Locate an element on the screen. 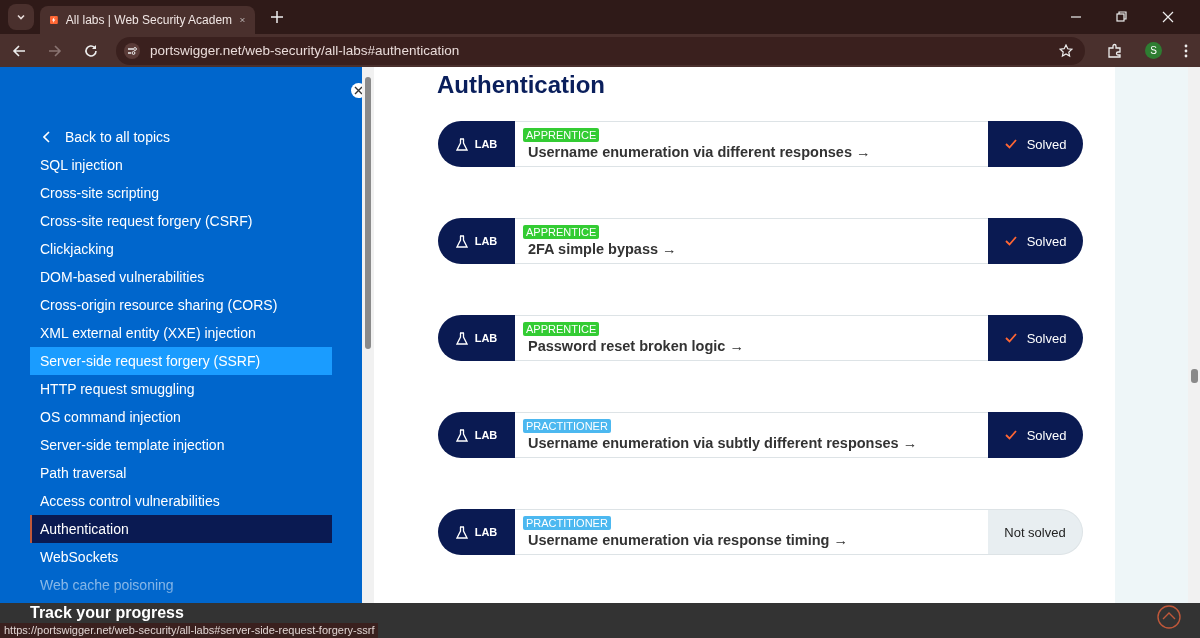 This screenshot has width=1200, height=638. lab-card: PRACTITIONER Username enumeration via subtly different responses → is located at coordinates (751, 435).